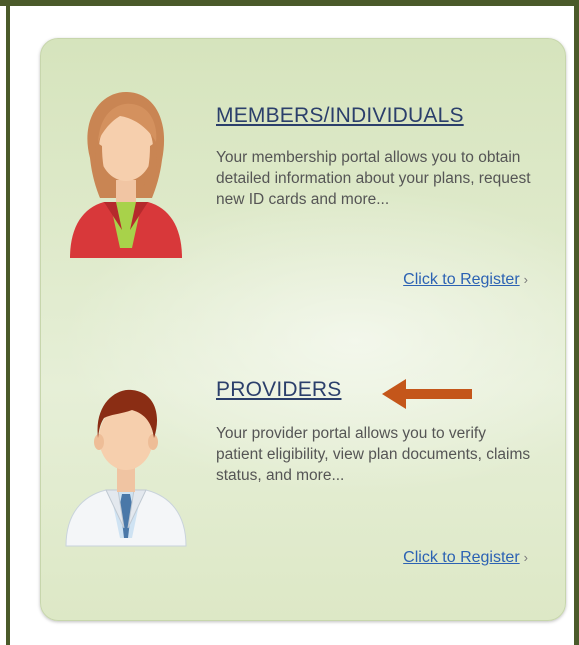 This screenshot has width=579, height=645. I want to click on frame-right-border, so click(576, 322).